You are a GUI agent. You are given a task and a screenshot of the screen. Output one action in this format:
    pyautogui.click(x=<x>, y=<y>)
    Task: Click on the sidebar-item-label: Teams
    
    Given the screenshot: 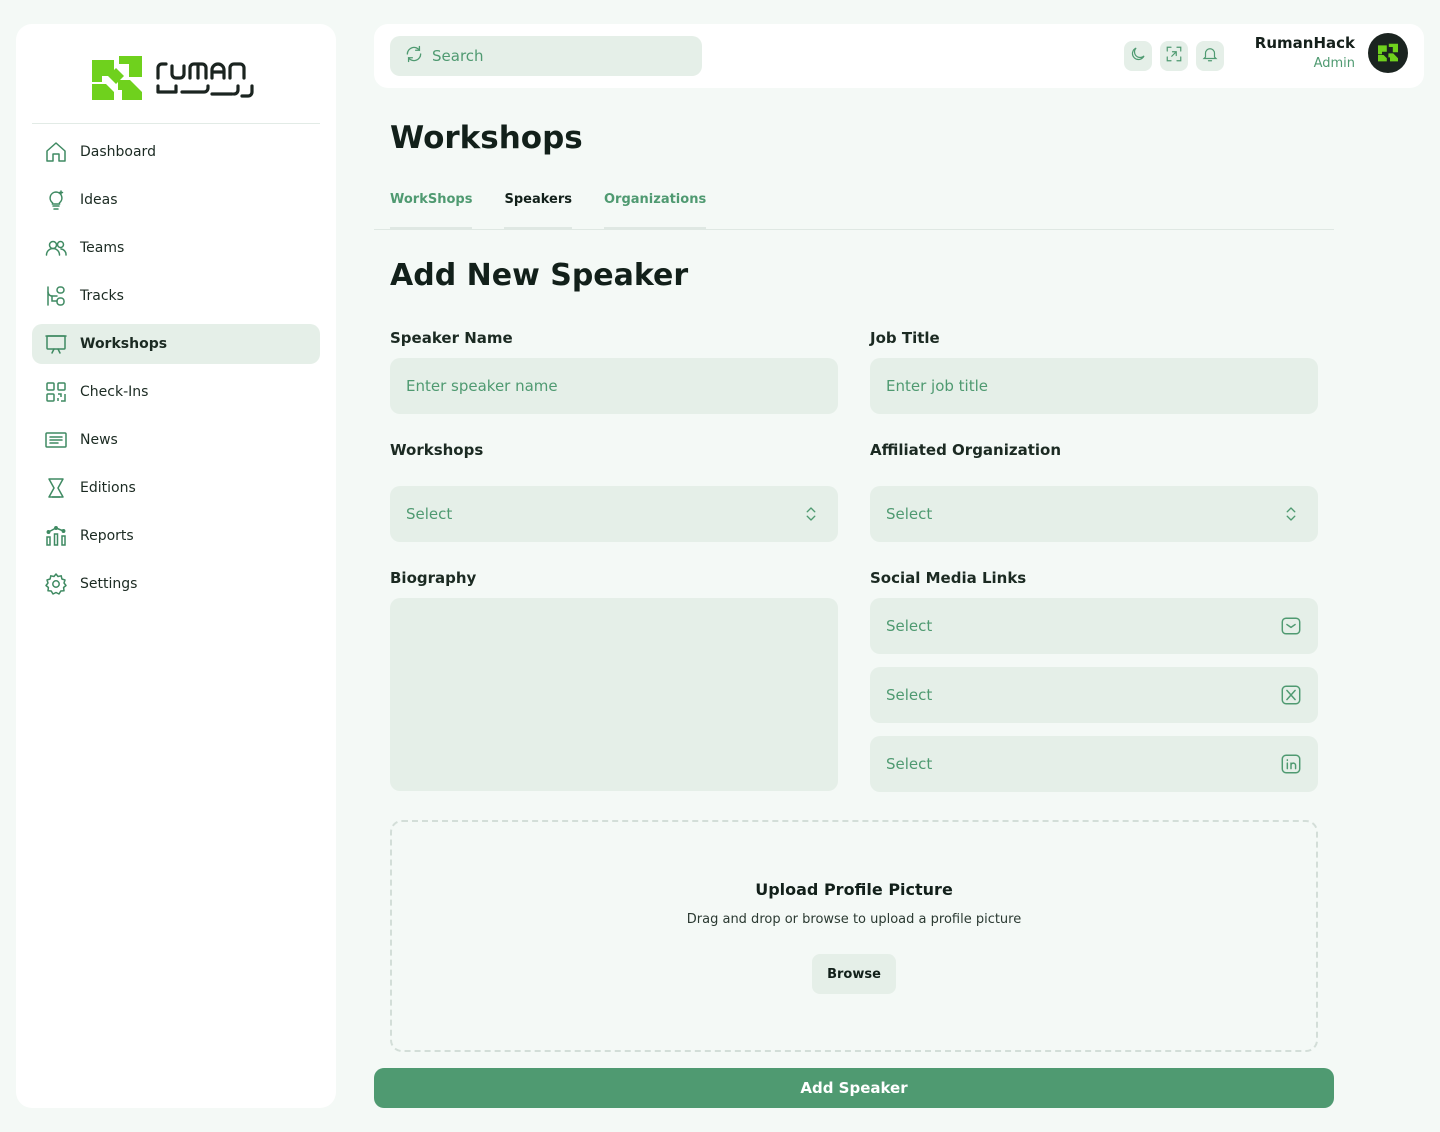 What is the action you would take?
    pyautogui.click(x=102, y=248)
    